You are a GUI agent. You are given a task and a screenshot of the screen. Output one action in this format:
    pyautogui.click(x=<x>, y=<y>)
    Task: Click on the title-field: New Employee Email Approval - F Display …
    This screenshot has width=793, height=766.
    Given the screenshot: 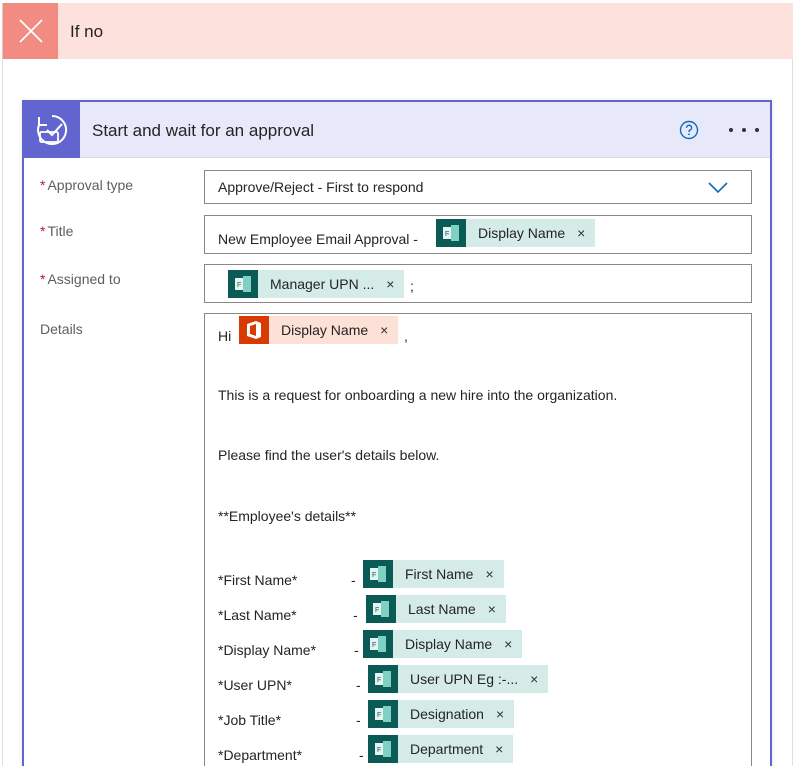 What is the action you would take?
    pyautogui.click(x=478, y=234)
    